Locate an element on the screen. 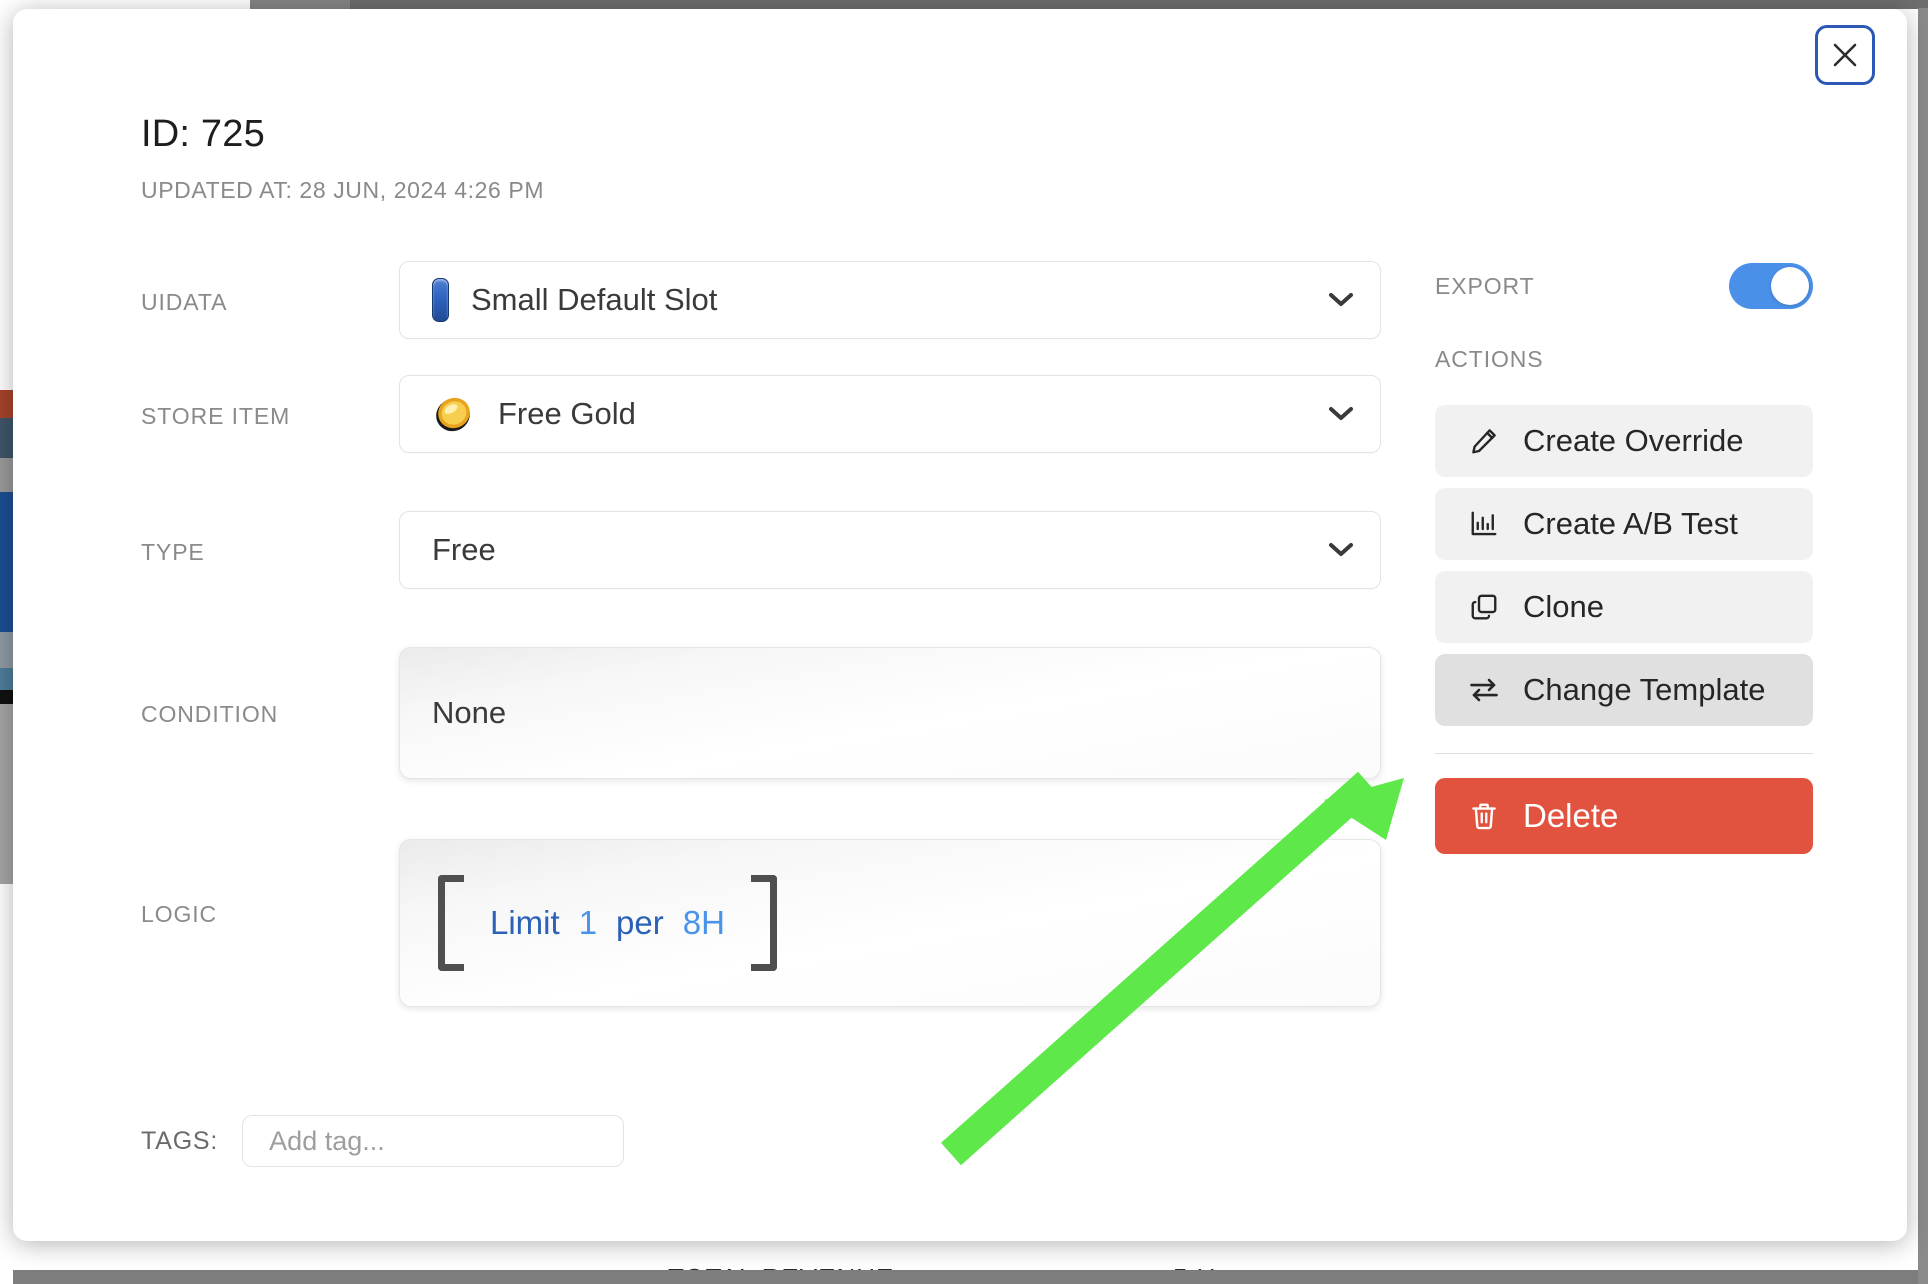 Image resolution: width=1928 pixels, height=1284 pixels. export-toggle is located at coordinates (1771, 286).